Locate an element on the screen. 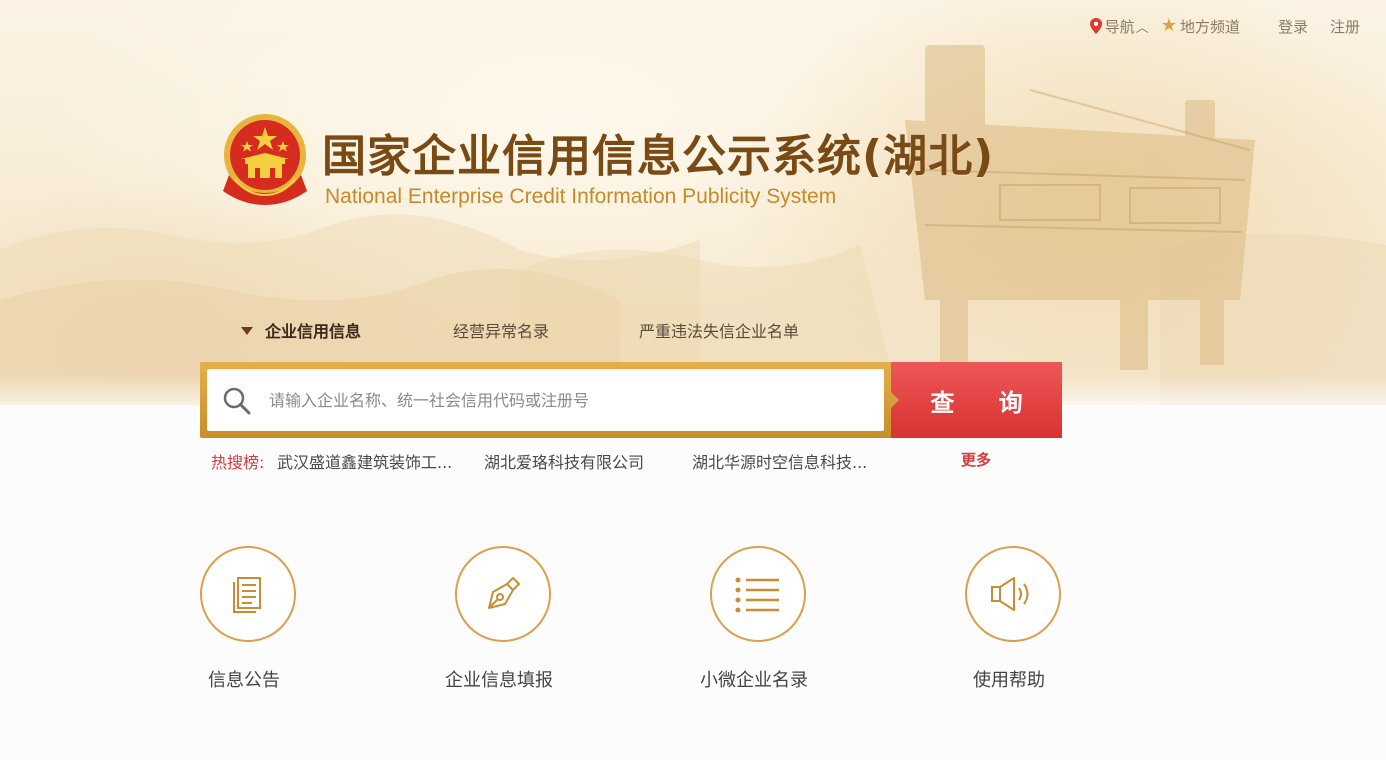 Image resolution: width=1386 pixels, height=760 pixels. location-pin-icon is located at coordinates (1095, 26).